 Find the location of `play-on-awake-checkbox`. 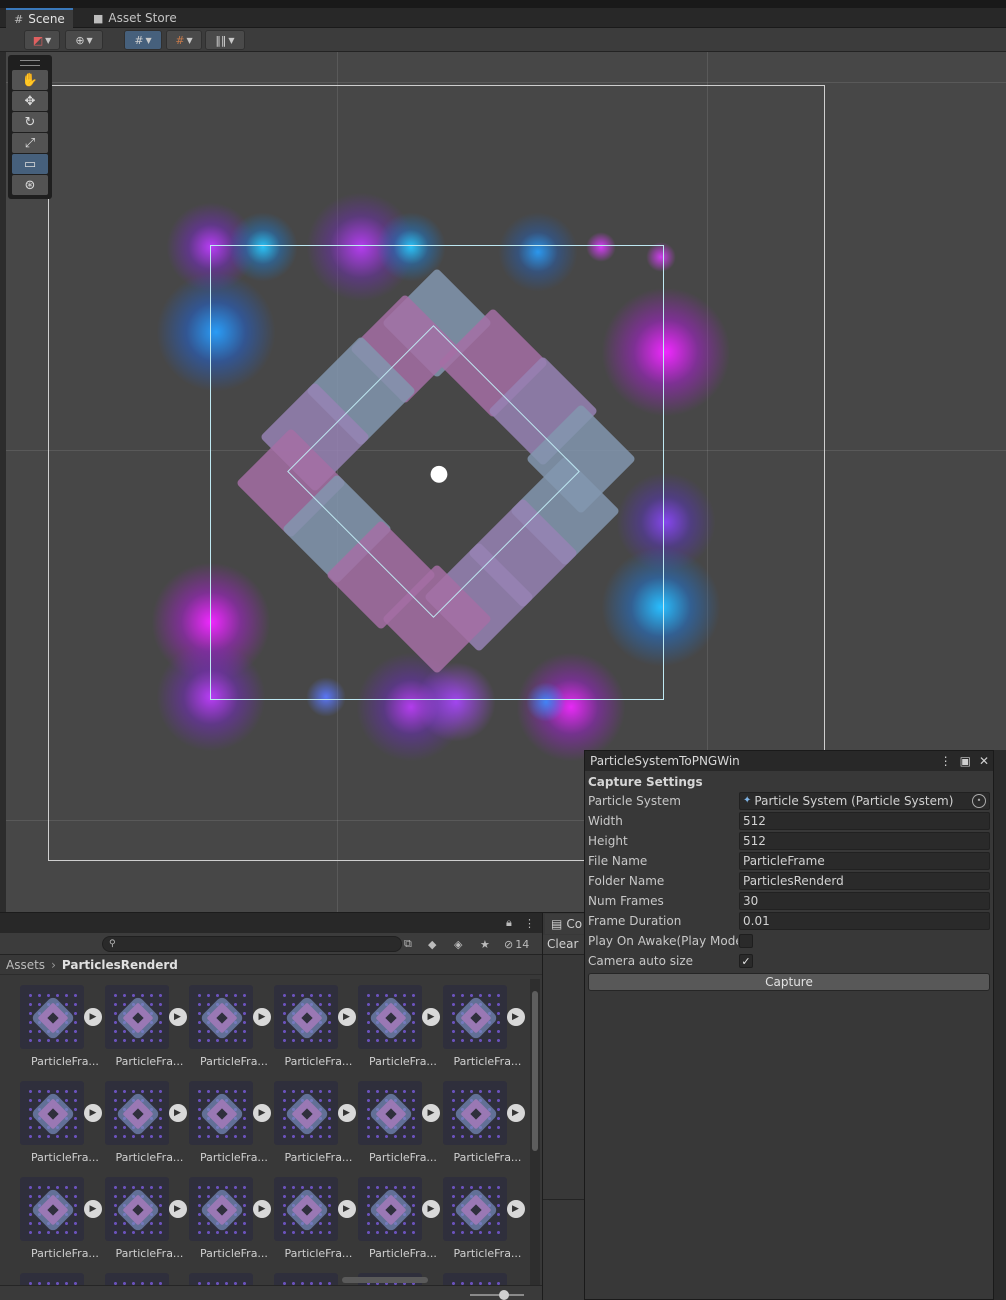

play-on-awake-checkbox is located at coordinates (746, 941).